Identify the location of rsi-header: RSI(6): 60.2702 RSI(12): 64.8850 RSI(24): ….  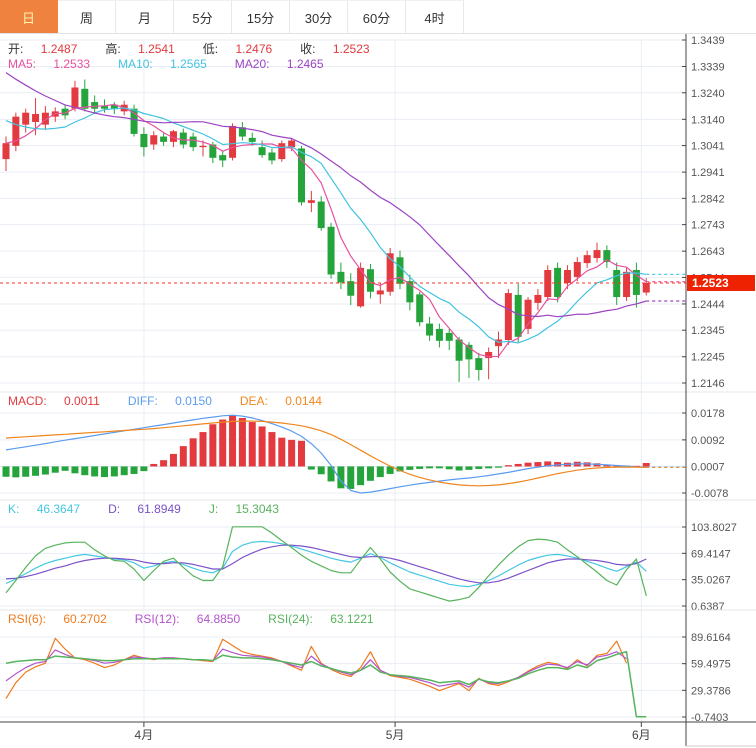
(205, 619).